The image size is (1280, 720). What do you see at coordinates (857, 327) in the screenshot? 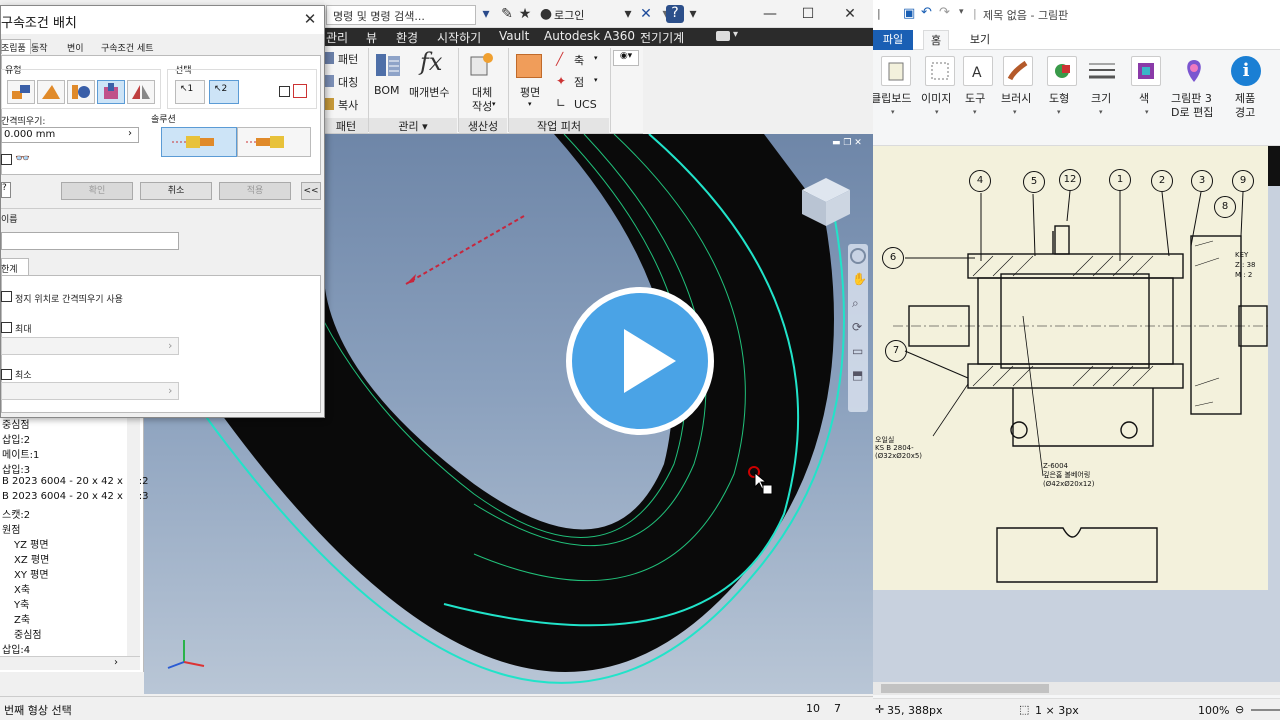
I see `orbit-icon: ⟳` at bounding box center [857, 327].